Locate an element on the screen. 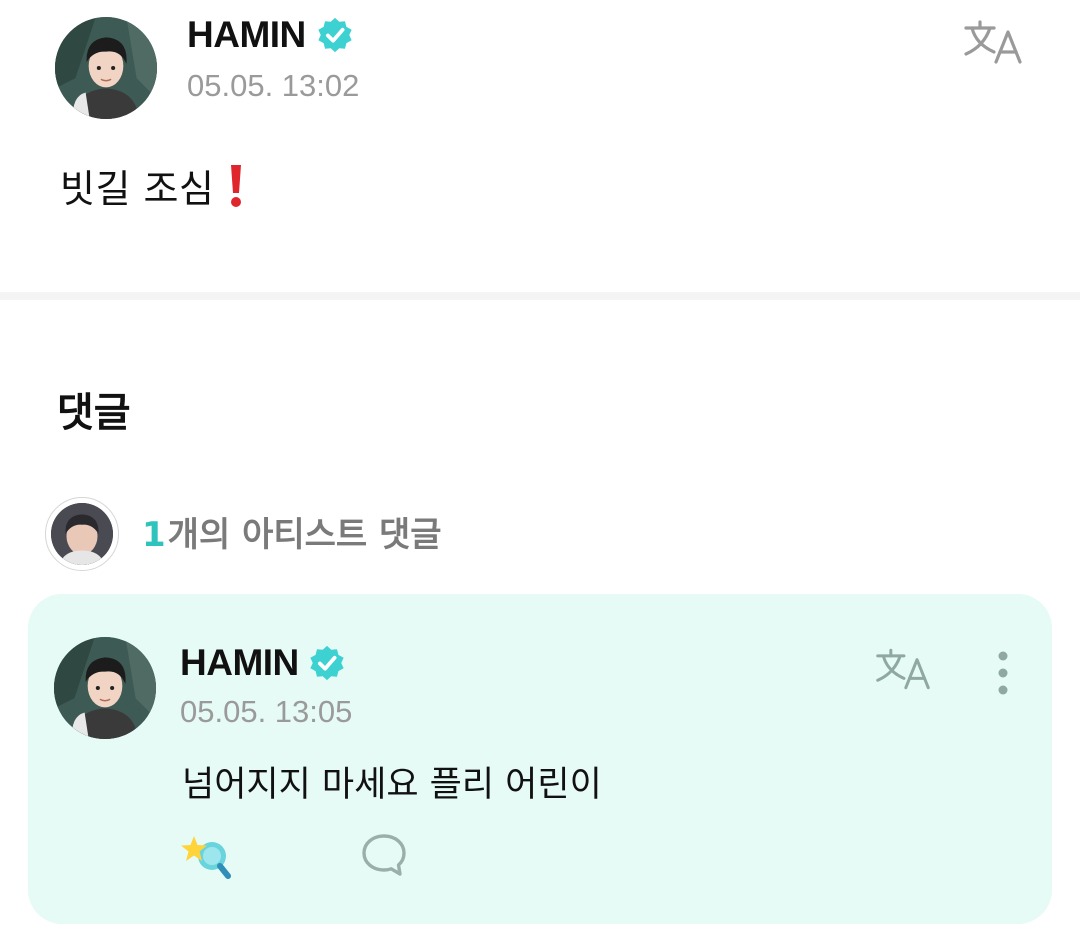 The height and width of the screenshot is (943, 1080). comment-author-name: HAMIN is located at coordinates (239, 663).